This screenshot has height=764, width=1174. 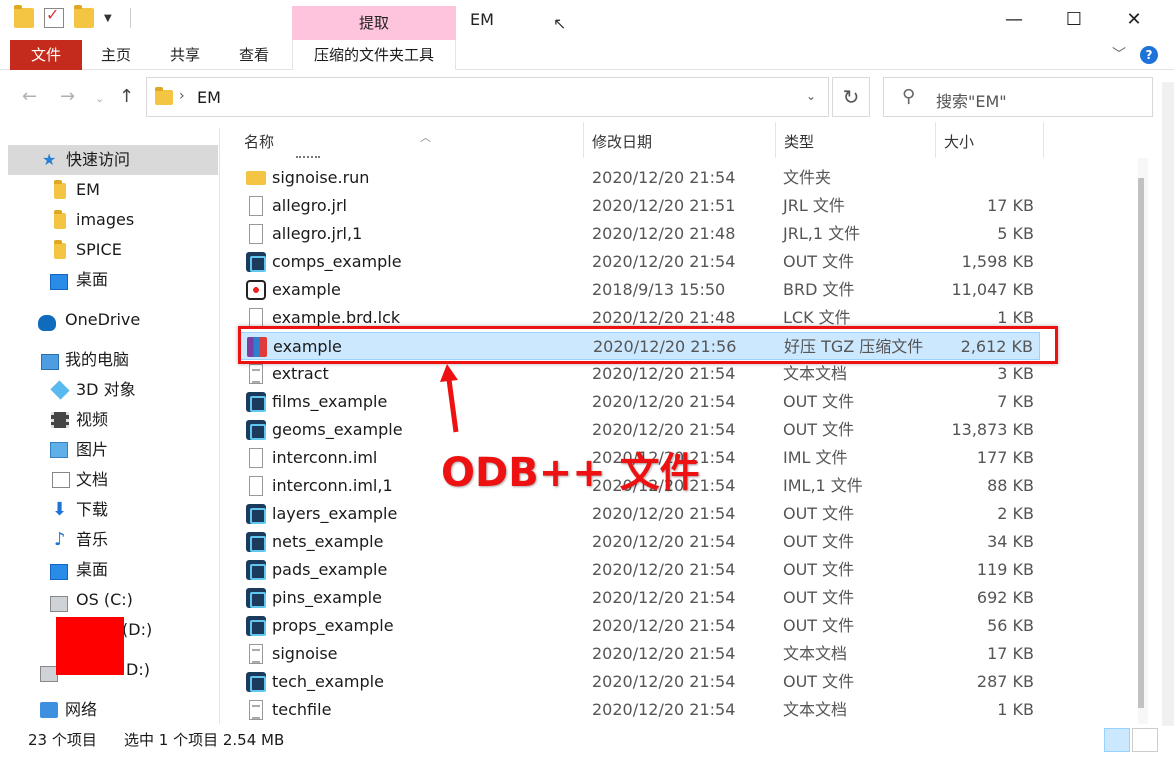 I want to click on drive-icon, so click(x=59, y=604).